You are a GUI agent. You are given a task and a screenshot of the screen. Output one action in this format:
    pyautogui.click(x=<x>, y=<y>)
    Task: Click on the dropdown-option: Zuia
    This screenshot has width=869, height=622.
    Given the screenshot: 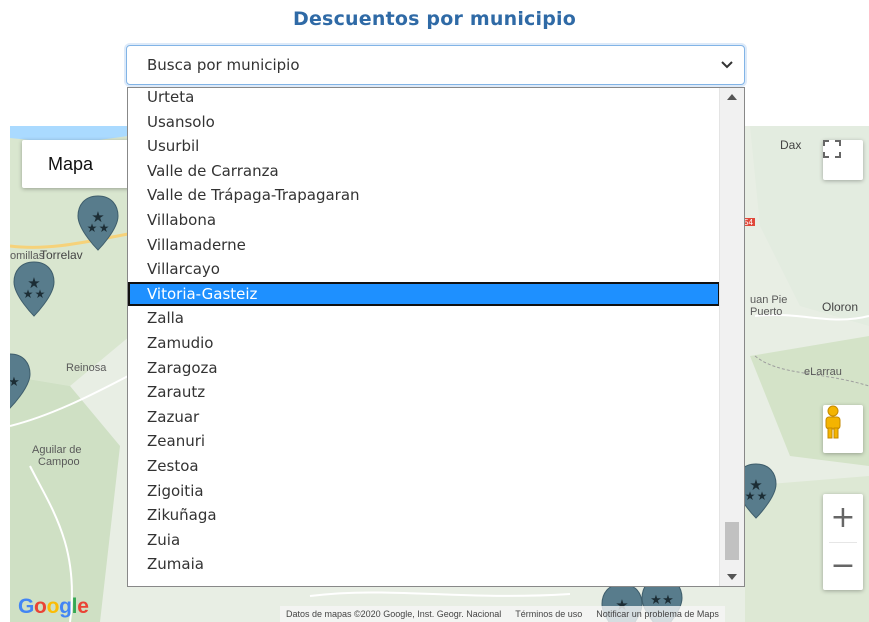 What is the action you would take?
    pyautogui.click(x=424, y=540)
    